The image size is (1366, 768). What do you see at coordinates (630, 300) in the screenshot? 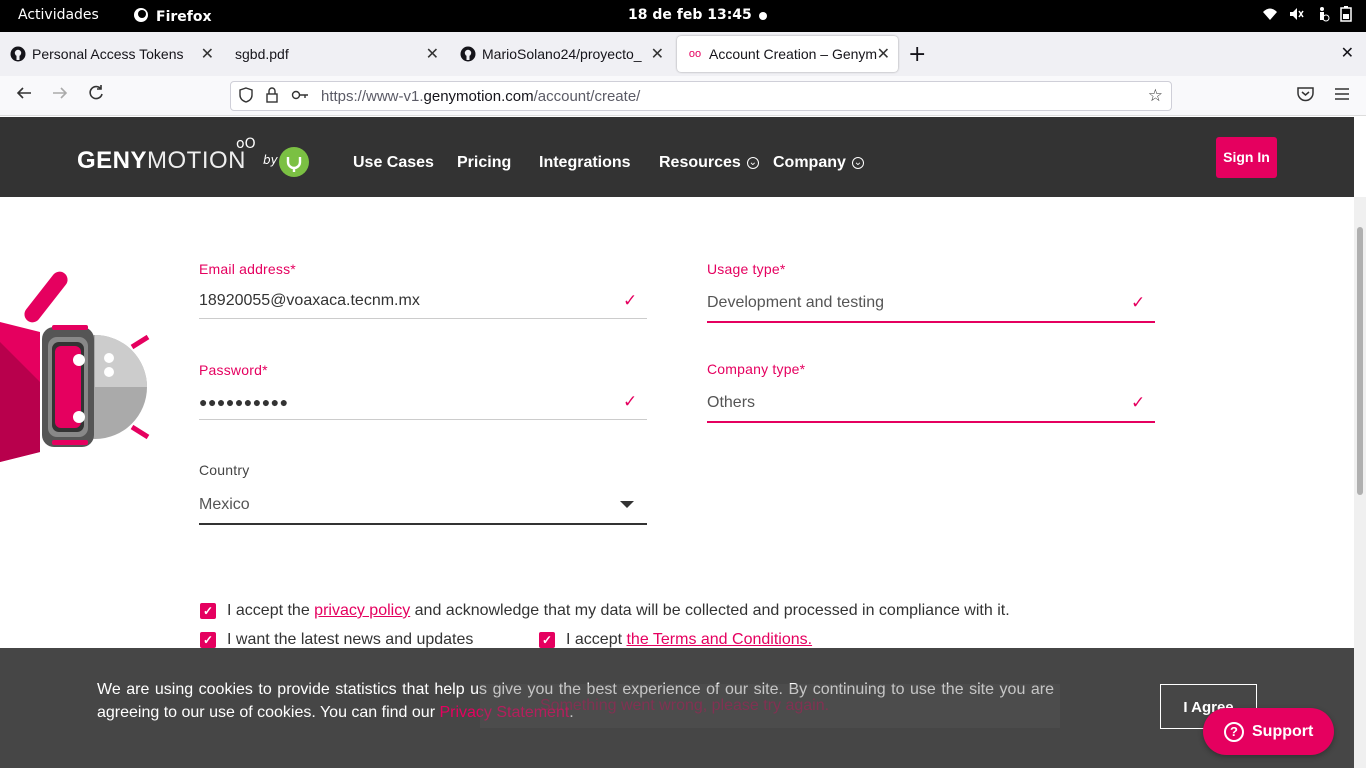
I see `email-valid-check-icon: ✓` at bounding box center [630, 300].